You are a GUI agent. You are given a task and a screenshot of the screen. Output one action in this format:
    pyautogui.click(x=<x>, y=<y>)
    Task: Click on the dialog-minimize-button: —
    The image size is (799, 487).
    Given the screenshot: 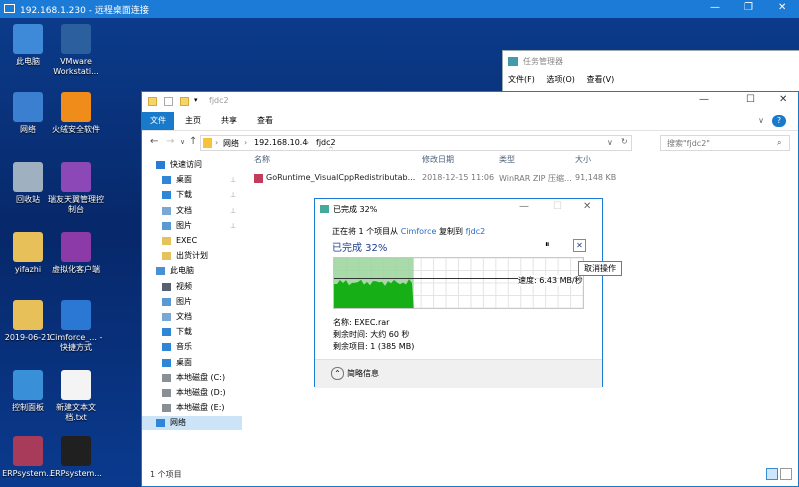 What is the action you would take?
    pyautogui.click(x=524, y=206)
    